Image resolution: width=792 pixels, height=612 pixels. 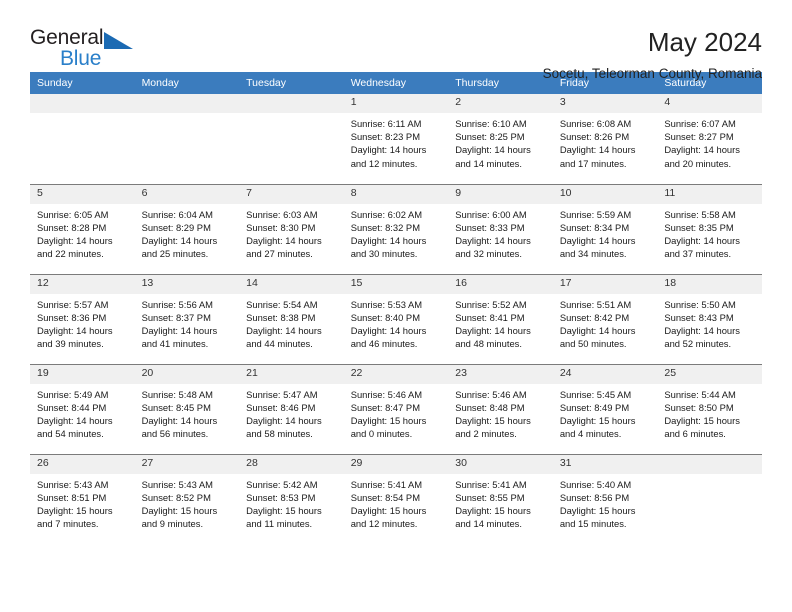 What do you see at coordinates (595, 123) in the screenshot?
I see `sunrise-text: Sunrise: 6:08 AM` at bounding box center [595, 123].